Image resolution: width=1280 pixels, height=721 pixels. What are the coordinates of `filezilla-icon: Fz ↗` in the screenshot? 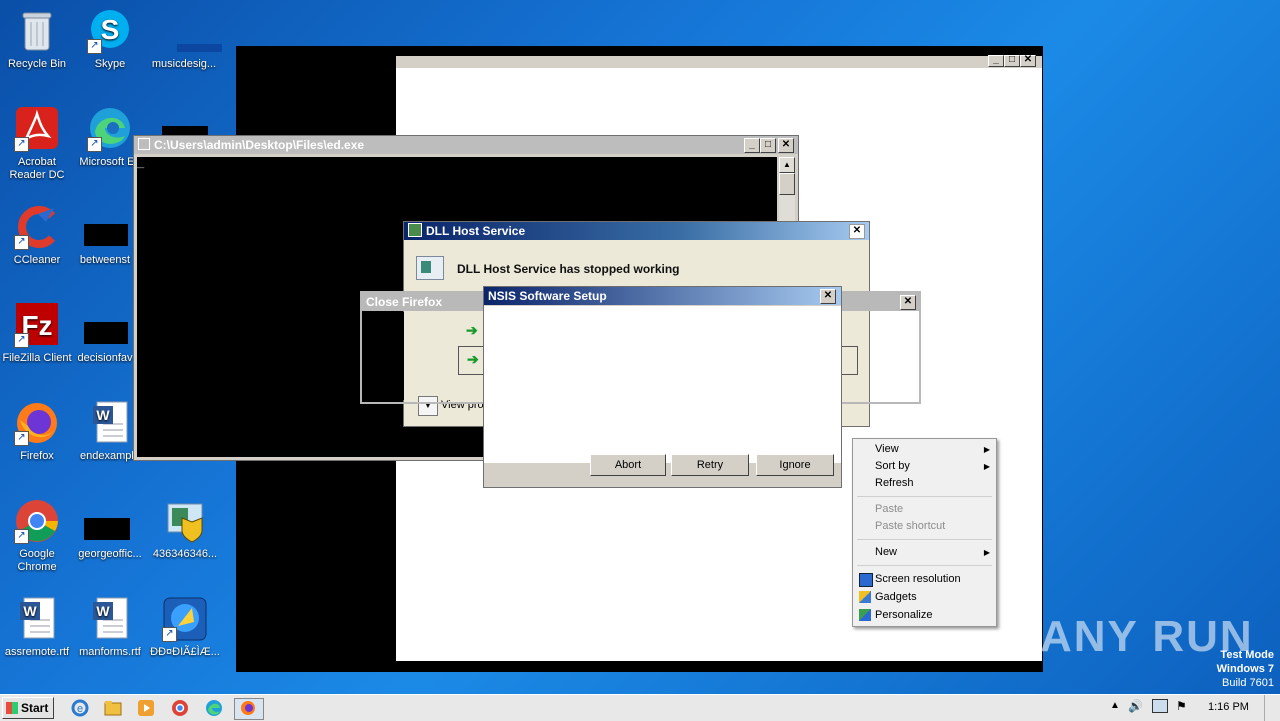 It's located at (37, 325).